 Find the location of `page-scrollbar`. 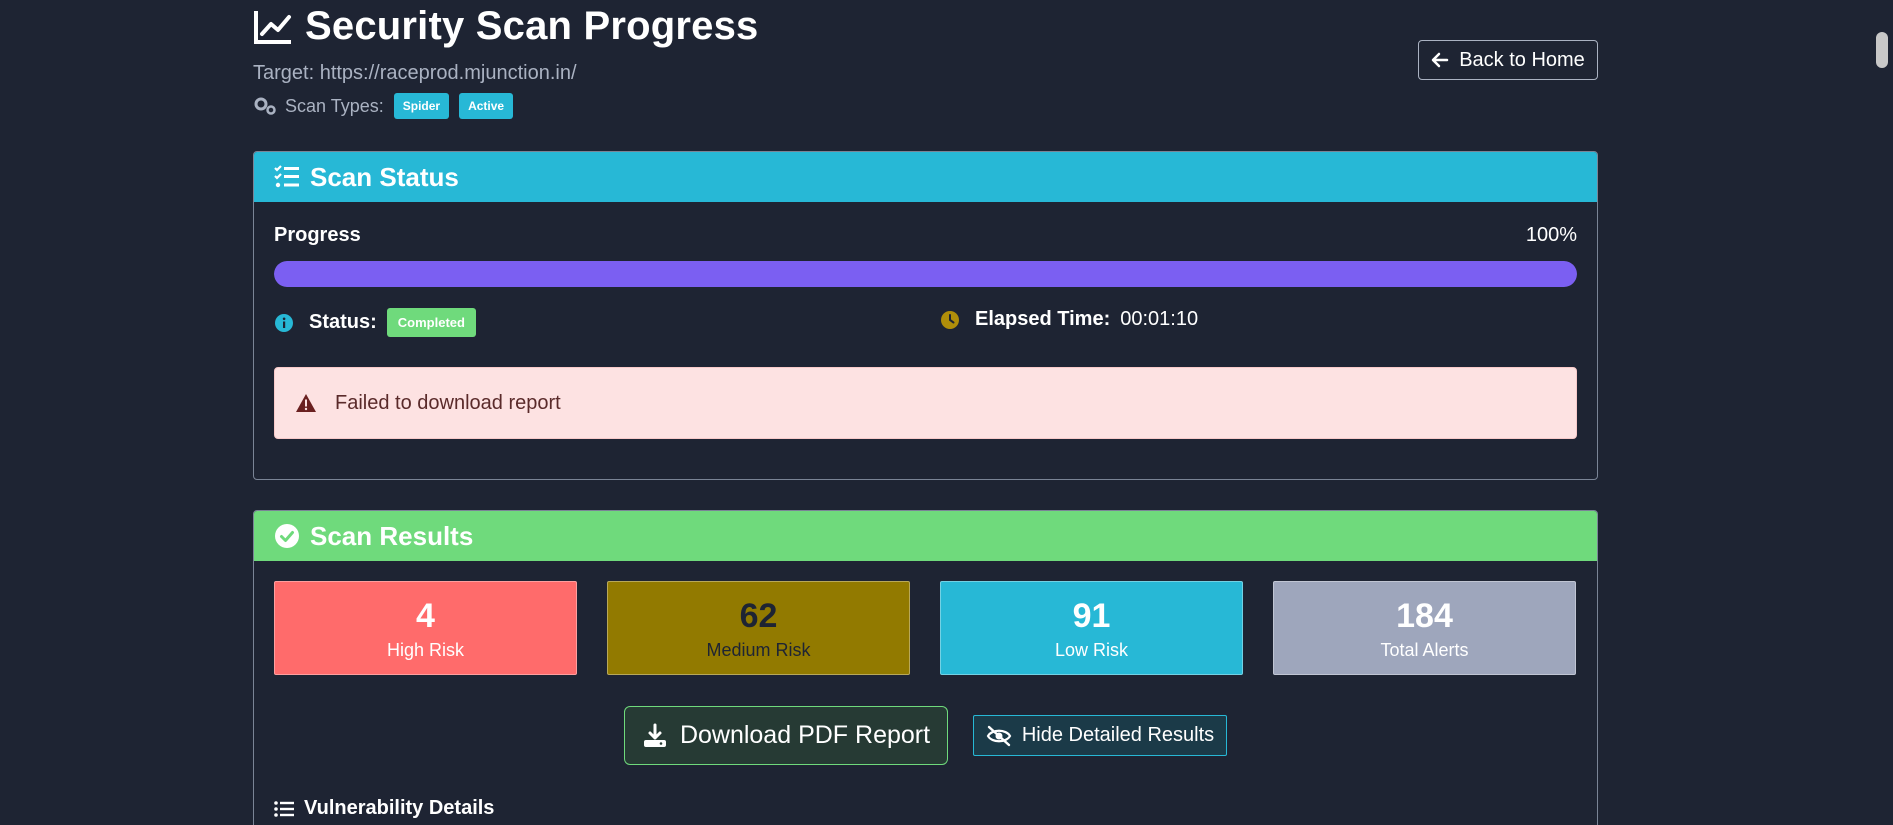

page-scrollbar is located at coordinates (1882, 412).